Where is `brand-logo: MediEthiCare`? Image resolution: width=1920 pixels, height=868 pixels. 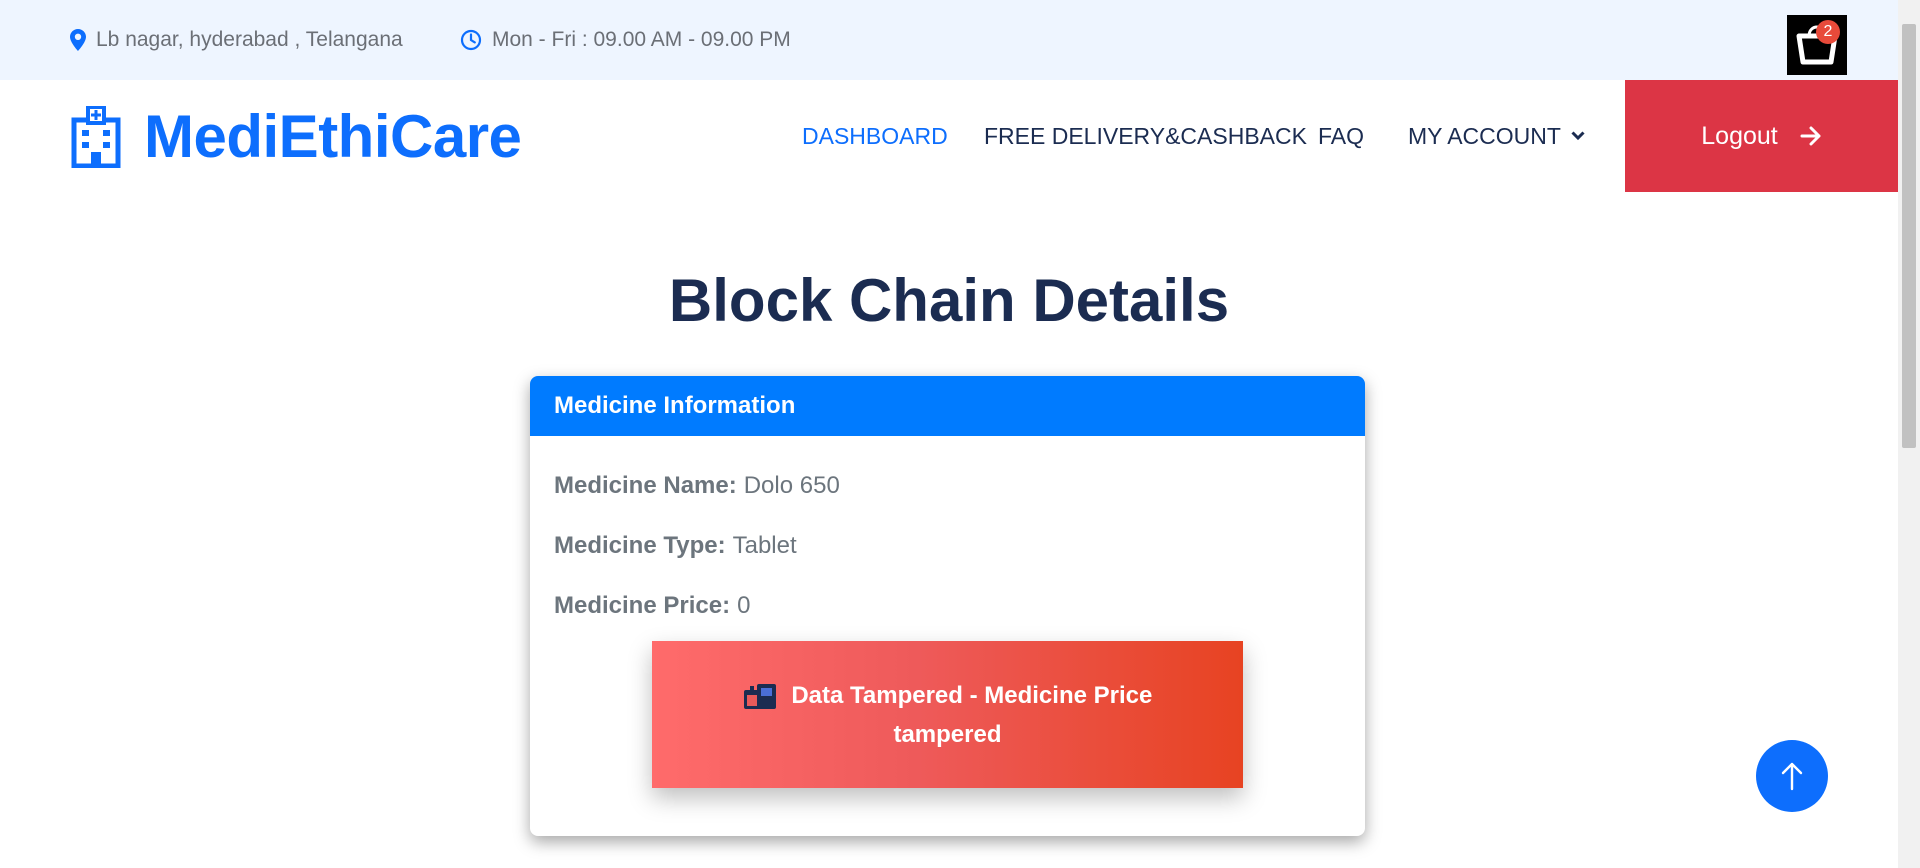
brand-logo: MediEthiCare is located at coordinates (296, 136).